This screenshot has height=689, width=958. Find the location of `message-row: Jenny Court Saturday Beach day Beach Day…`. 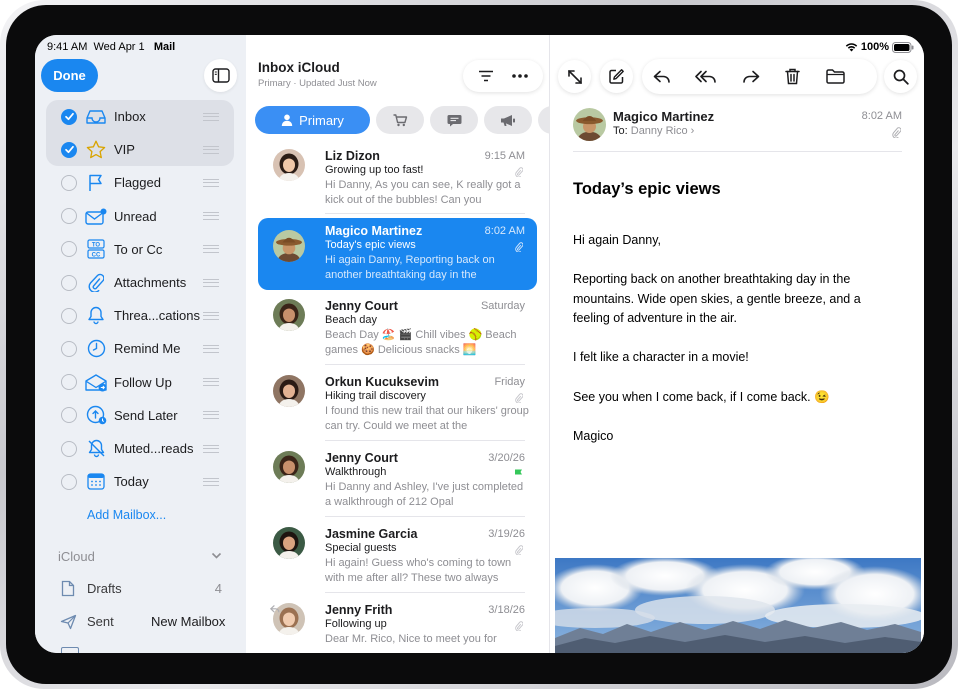

message-row: Jenny Court Saturday Beach day Beach Day… is located at coordinates (397, 329).